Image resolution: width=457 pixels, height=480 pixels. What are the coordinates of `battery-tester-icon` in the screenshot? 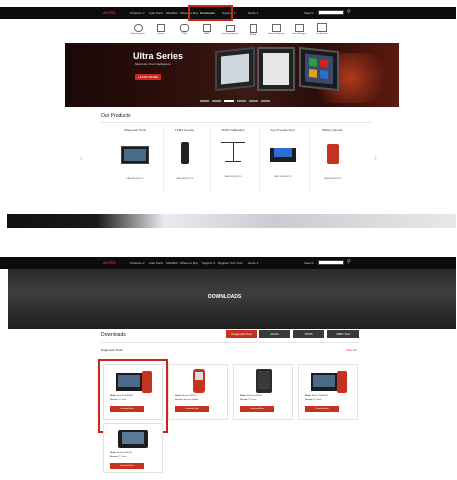 It's located at (332, 154).